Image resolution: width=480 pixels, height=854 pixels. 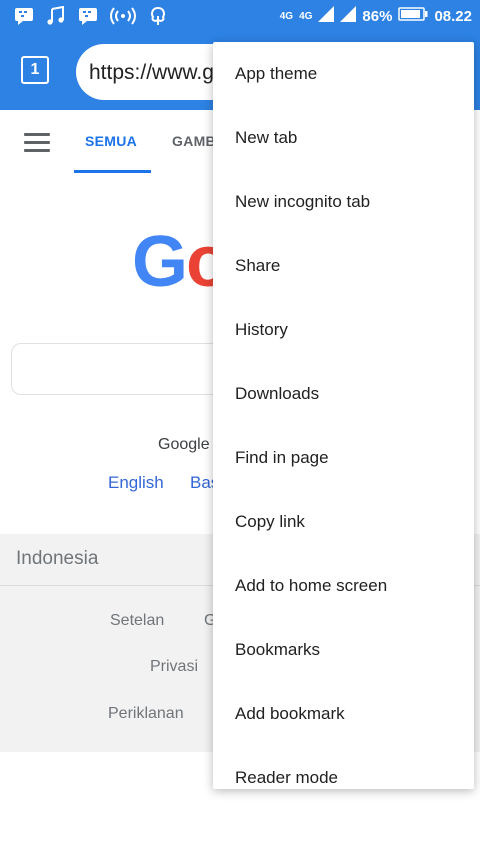 What do you see at coordinates (240, 16) in the screenshot?
I see `status-bar: 4G 4G 86% 08.22` at bounding box center [240, 16].